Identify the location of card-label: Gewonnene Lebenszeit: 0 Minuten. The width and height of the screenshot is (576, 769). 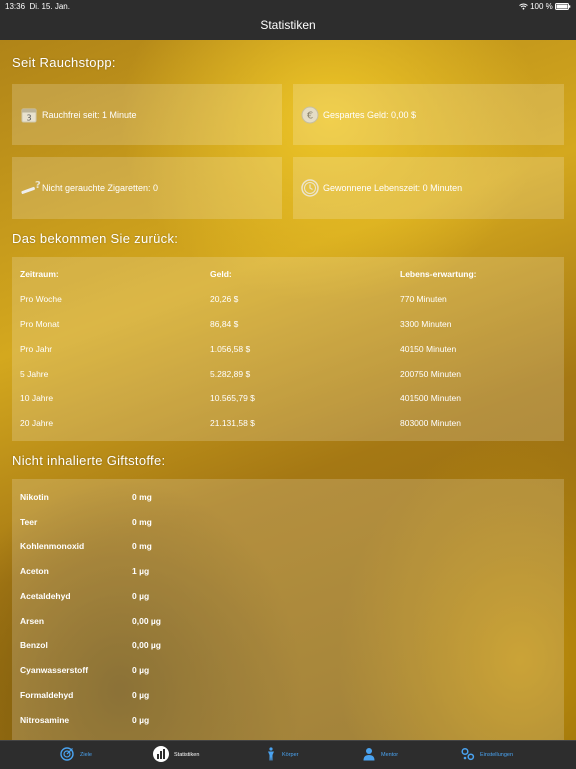
(393, 188).